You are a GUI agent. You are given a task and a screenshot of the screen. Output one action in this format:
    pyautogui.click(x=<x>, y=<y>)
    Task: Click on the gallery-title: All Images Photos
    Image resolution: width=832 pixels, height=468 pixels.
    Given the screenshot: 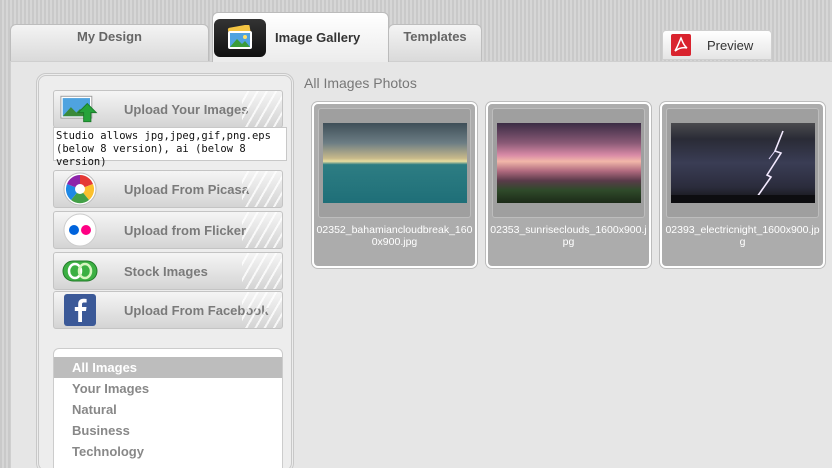 What is the action you would take?
    pyautogui.click(x=360, y=83)
    